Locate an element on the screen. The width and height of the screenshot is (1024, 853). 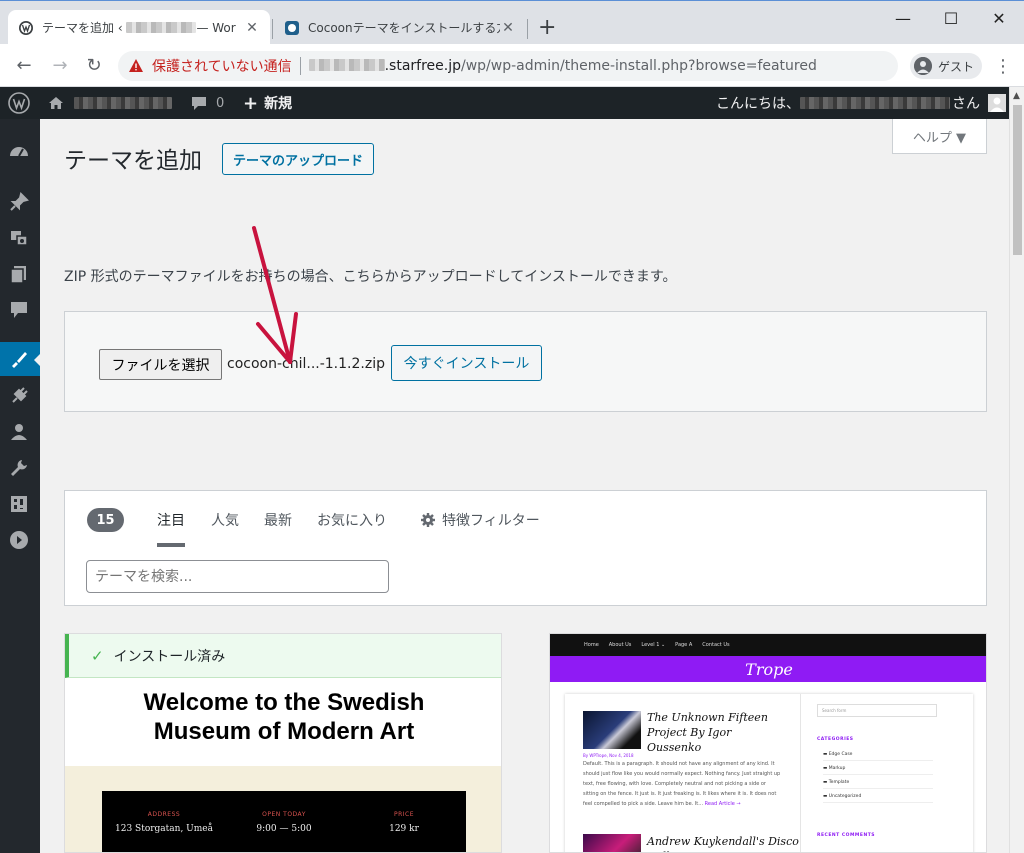
plugins-icon is located at coordinates (19, 396).